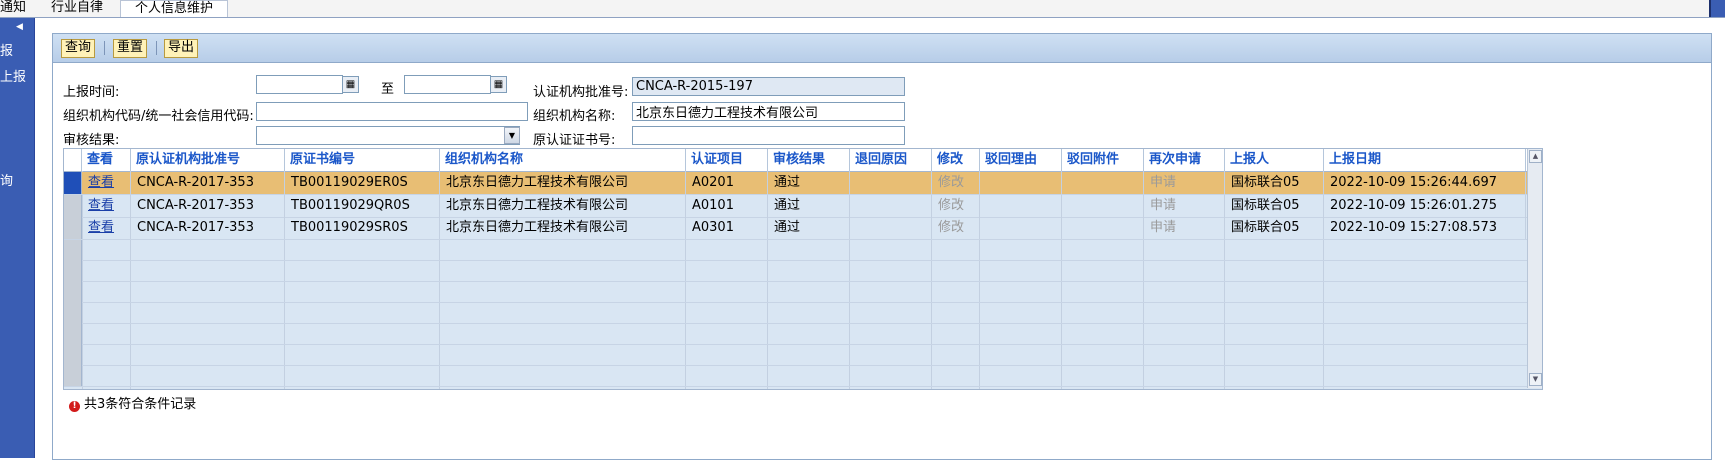 This screenshot has width=1725, height=460. What do you see at coordinates (6, 49) in the screenshot?
I see `nav-item-report: 报` at bounding box center [6, 49].